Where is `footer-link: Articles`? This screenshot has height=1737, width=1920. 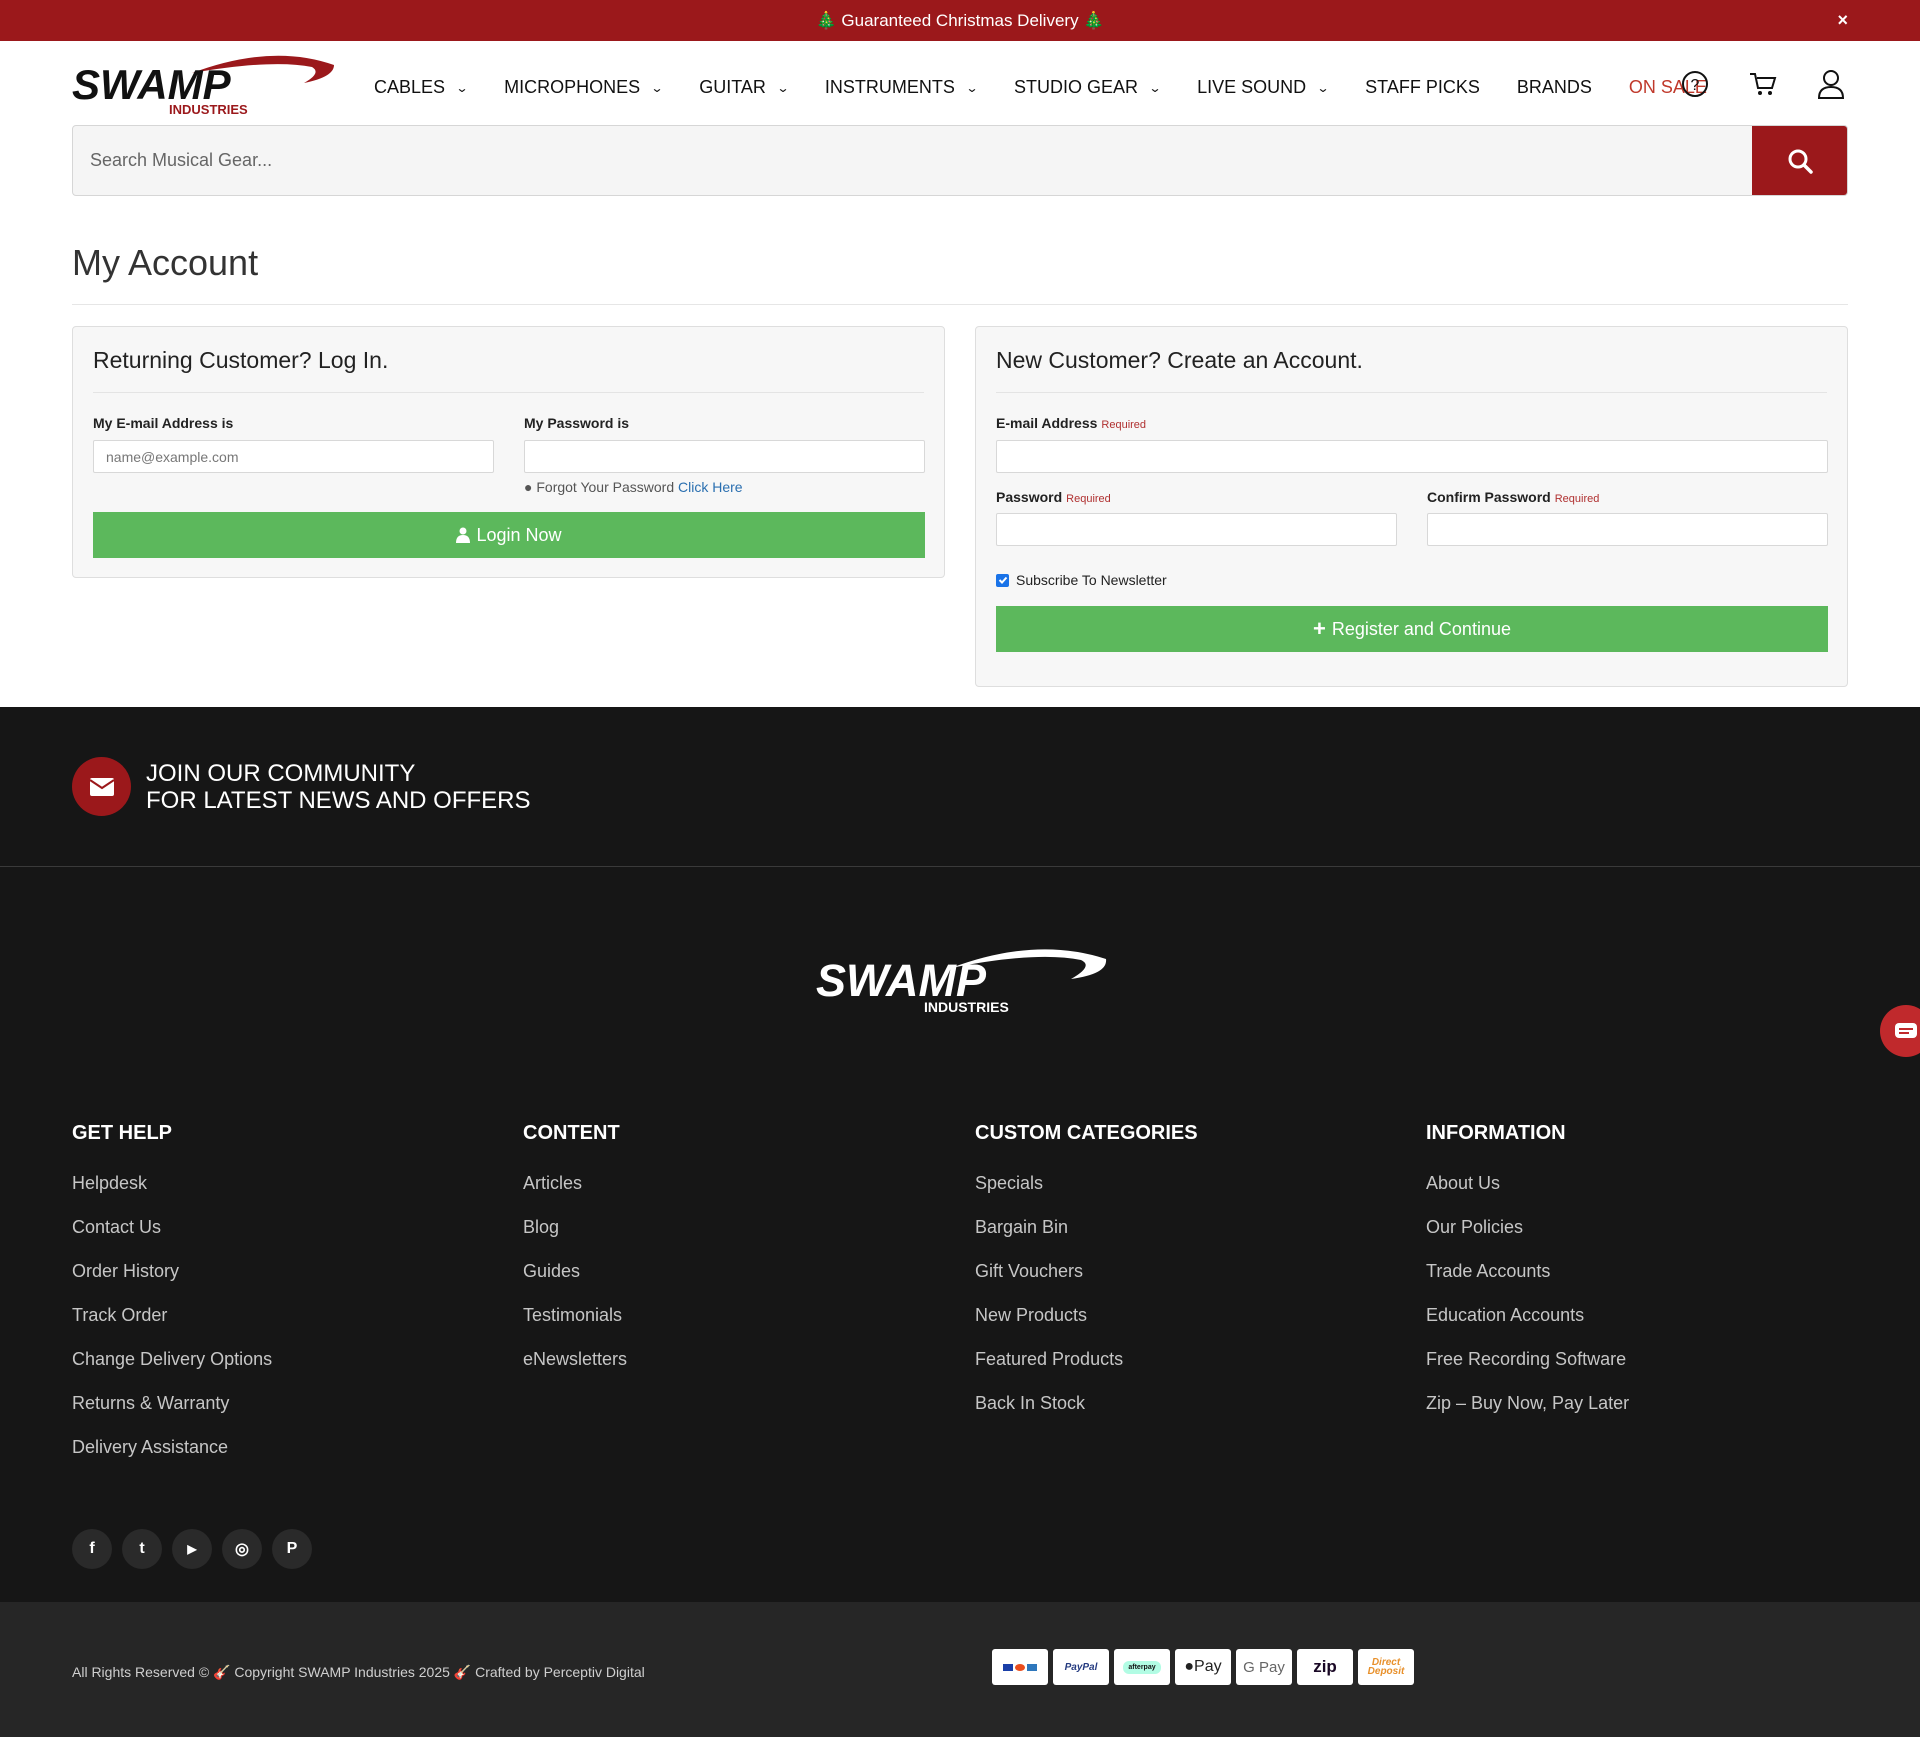 footer-link: Articles is located at coordinates (575, 1195).